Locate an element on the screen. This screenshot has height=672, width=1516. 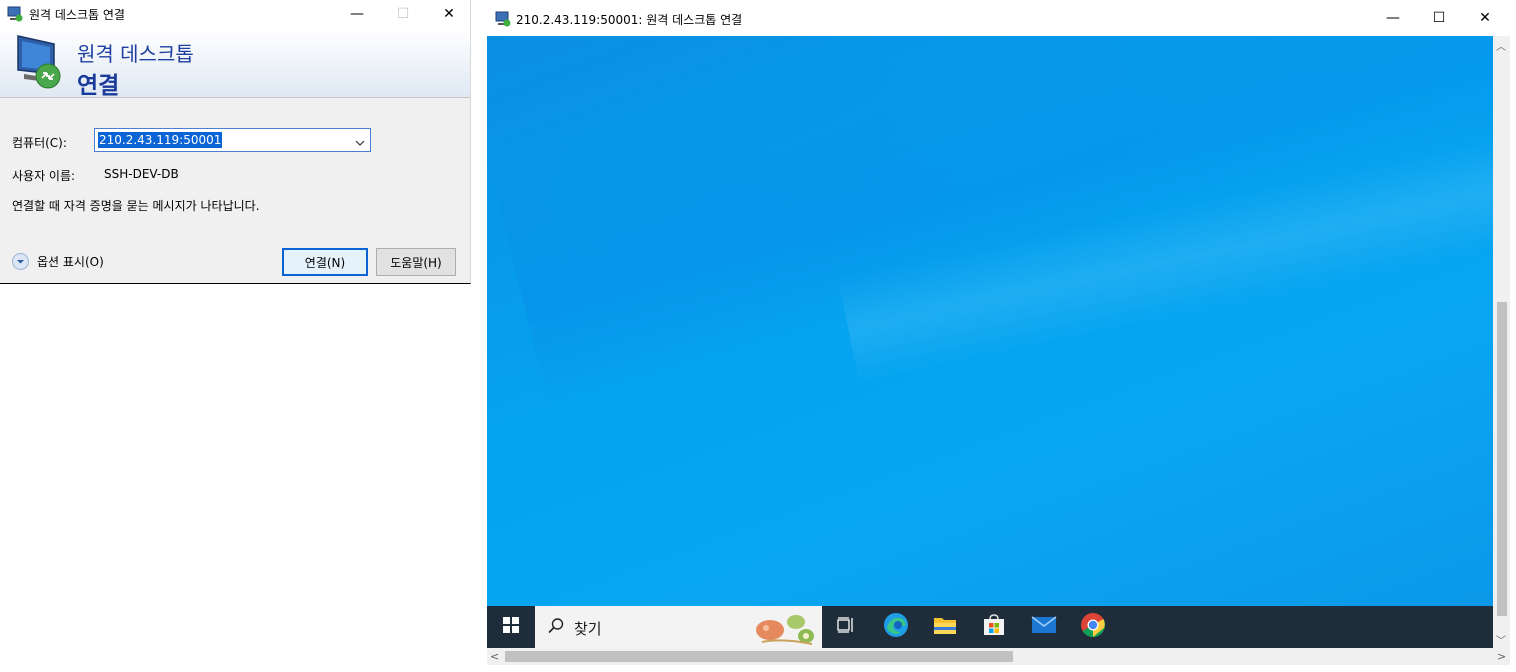
help-button: 도움말(H) is located at coordinates (416, 262).